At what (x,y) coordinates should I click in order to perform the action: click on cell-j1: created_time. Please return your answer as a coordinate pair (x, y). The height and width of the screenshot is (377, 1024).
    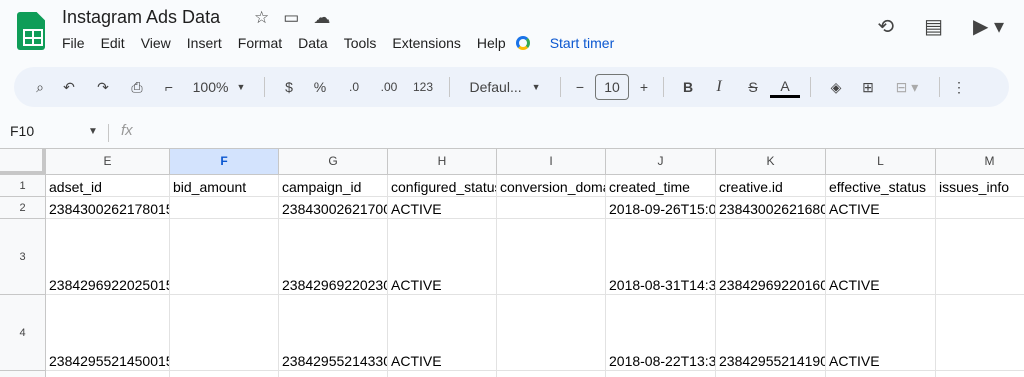
    Looking at the image, I should click on (661, 186).